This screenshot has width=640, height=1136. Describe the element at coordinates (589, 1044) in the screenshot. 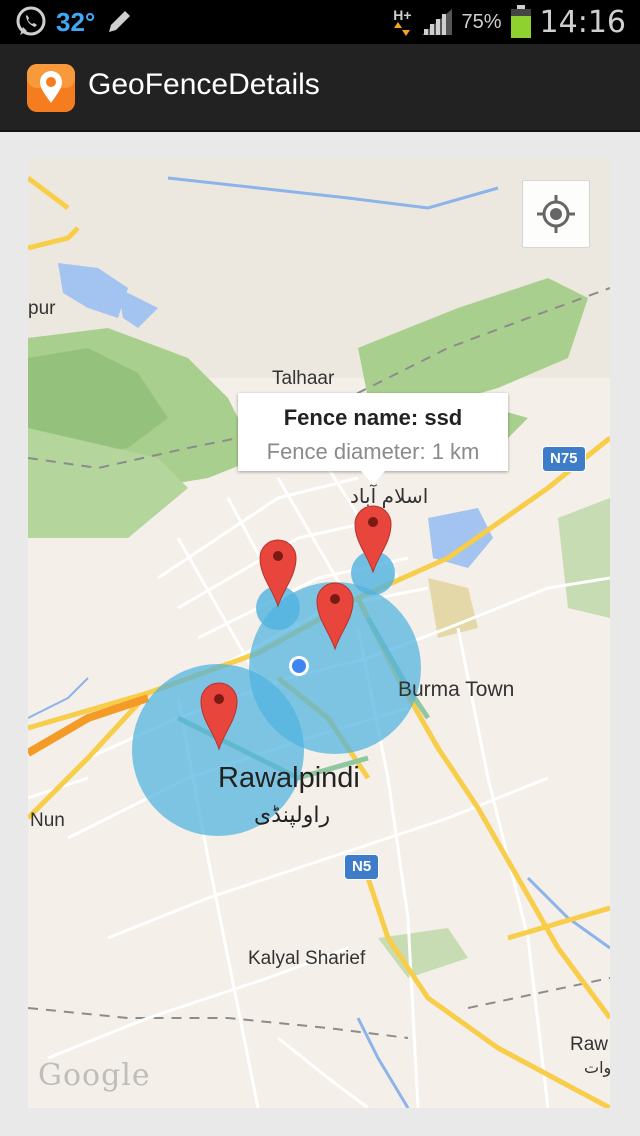

I see `map-label-rawat: Raw` at that location.